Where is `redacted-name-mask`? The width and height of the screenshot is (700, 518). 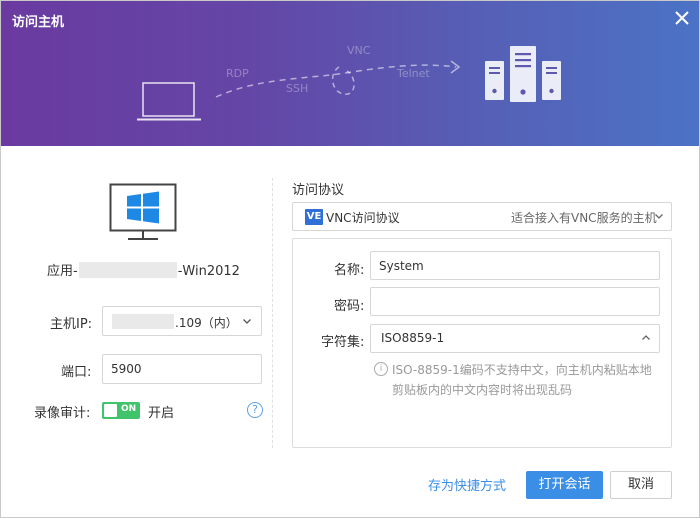 redacted-name-mask is located at coordinates (127, 270).